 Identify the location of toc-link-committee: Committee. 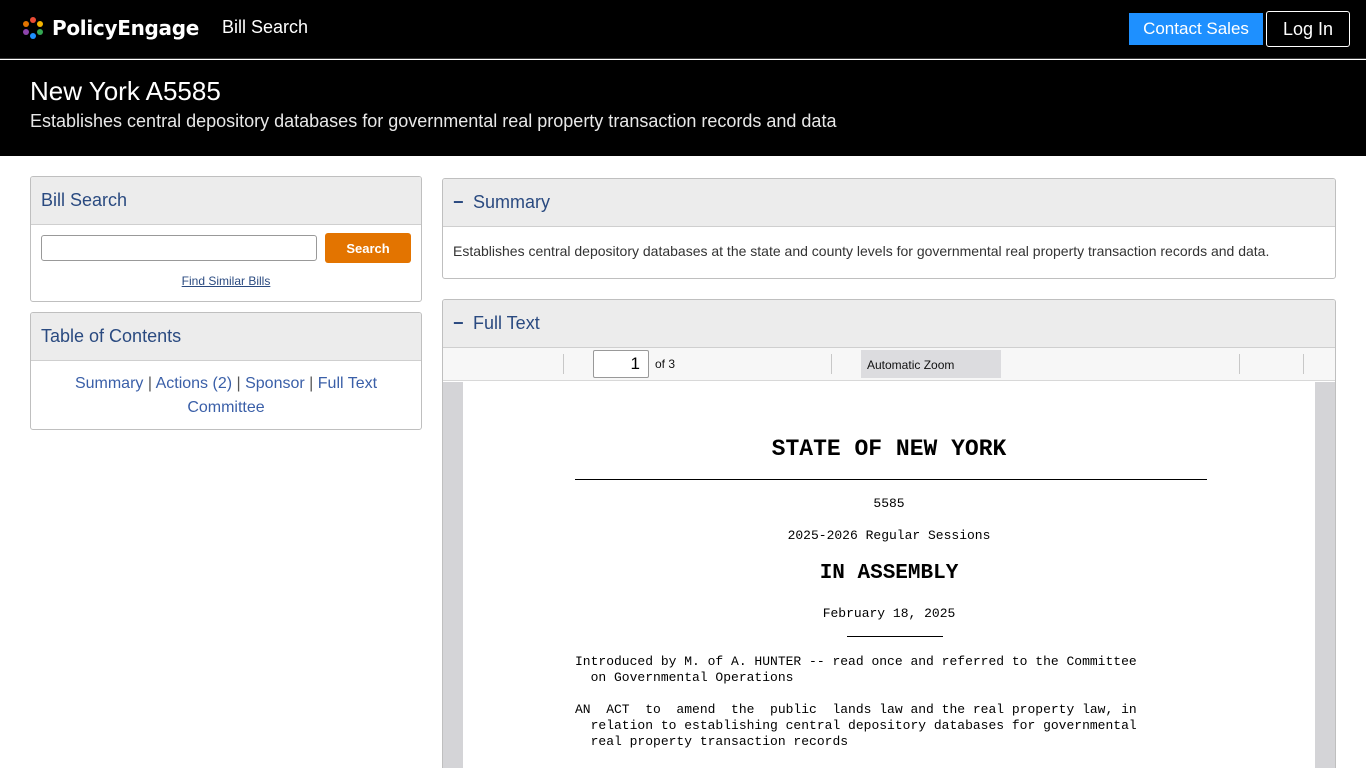
(225, 407).